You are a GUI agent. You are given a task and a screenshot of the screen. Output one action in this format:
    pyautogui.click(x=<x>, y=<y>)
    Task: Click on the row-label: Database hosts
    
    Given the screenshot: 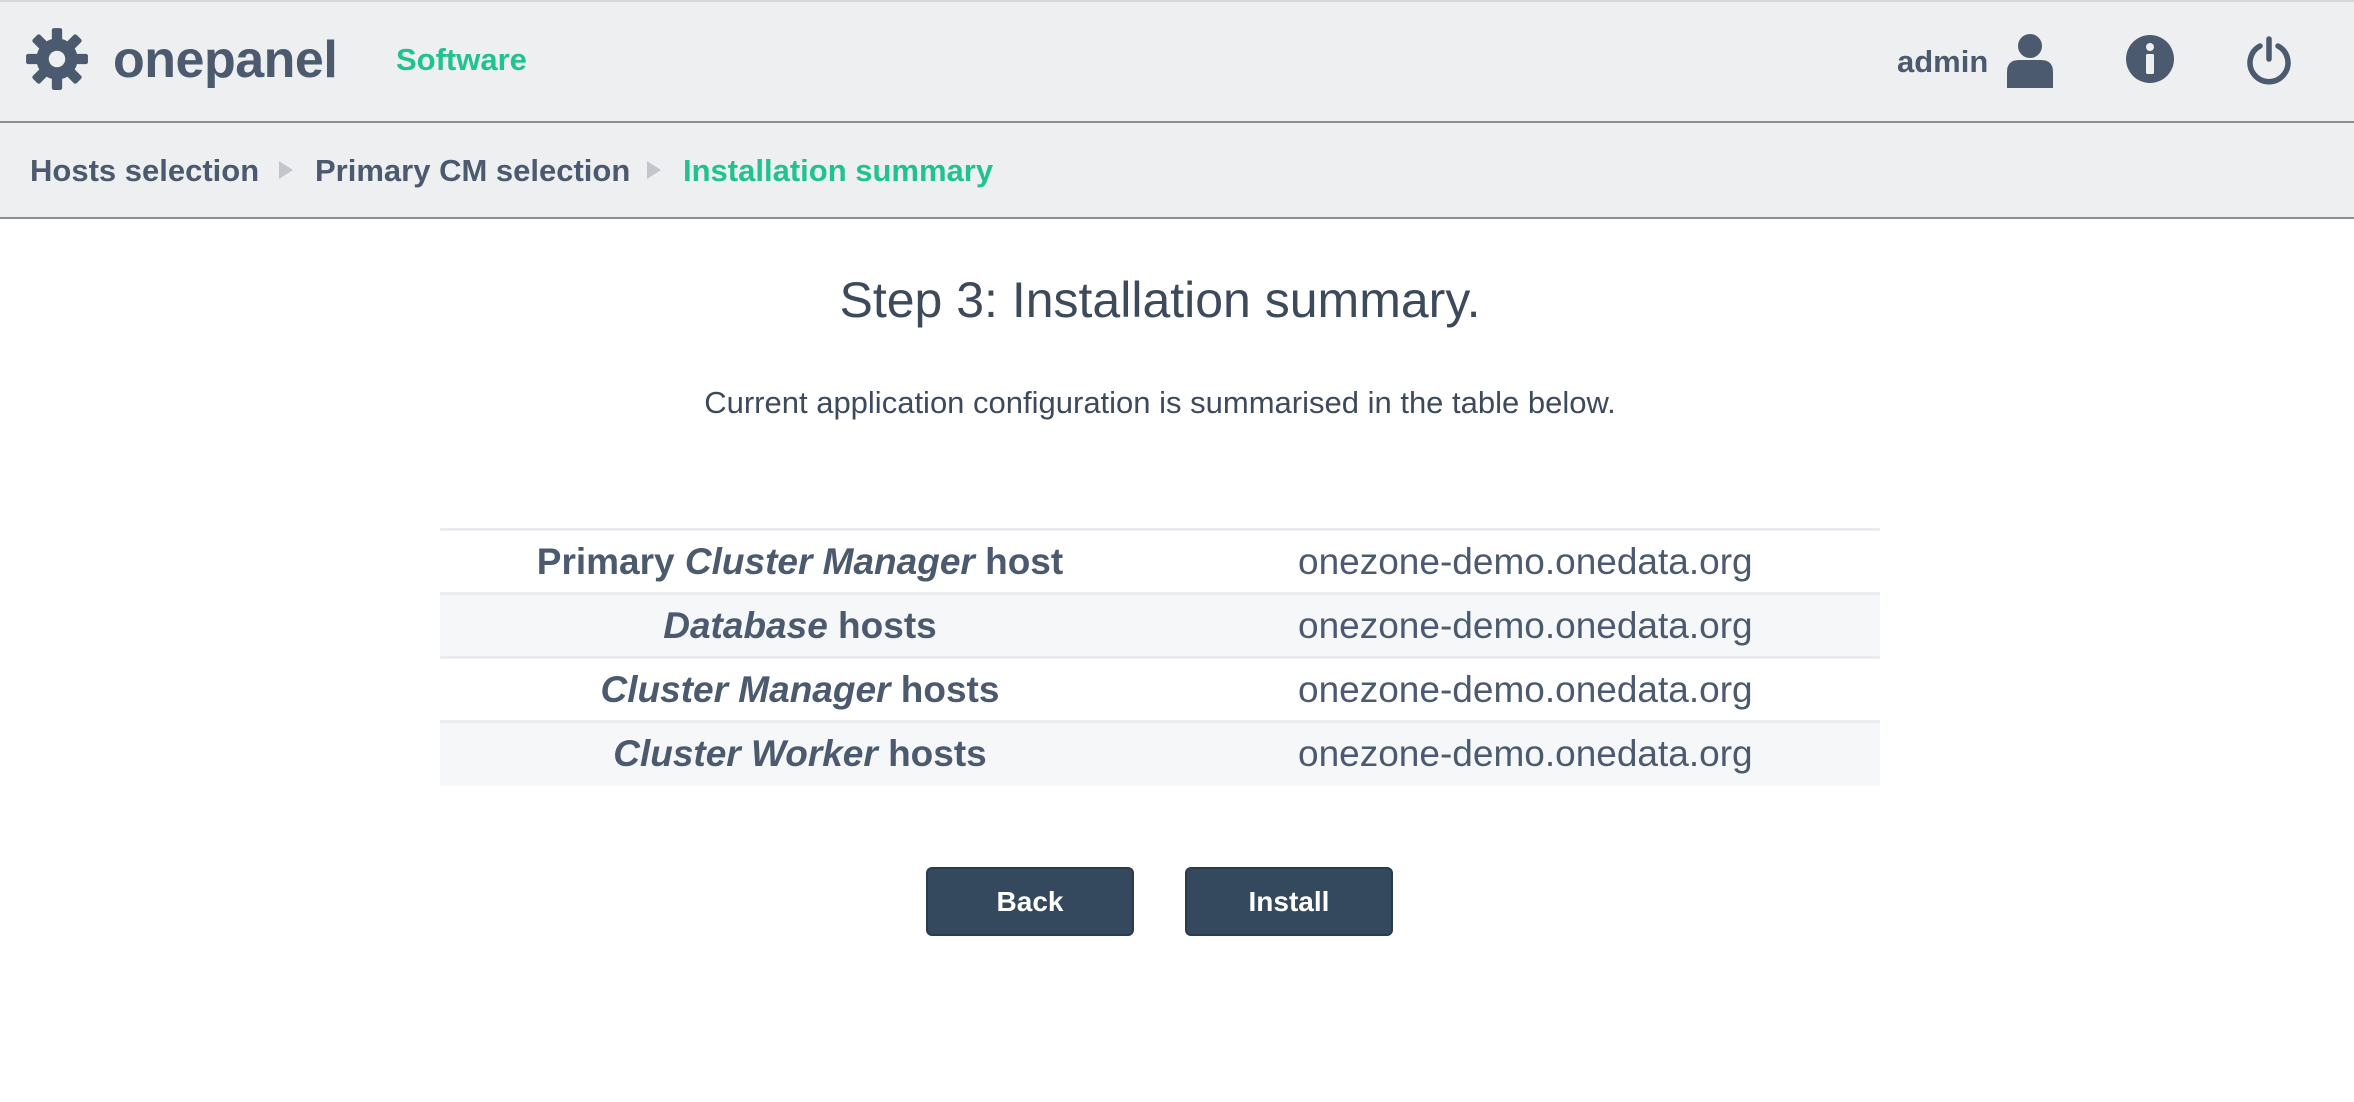 What is the action you would take?
    pyautogui.click(x=800, y=626)
    